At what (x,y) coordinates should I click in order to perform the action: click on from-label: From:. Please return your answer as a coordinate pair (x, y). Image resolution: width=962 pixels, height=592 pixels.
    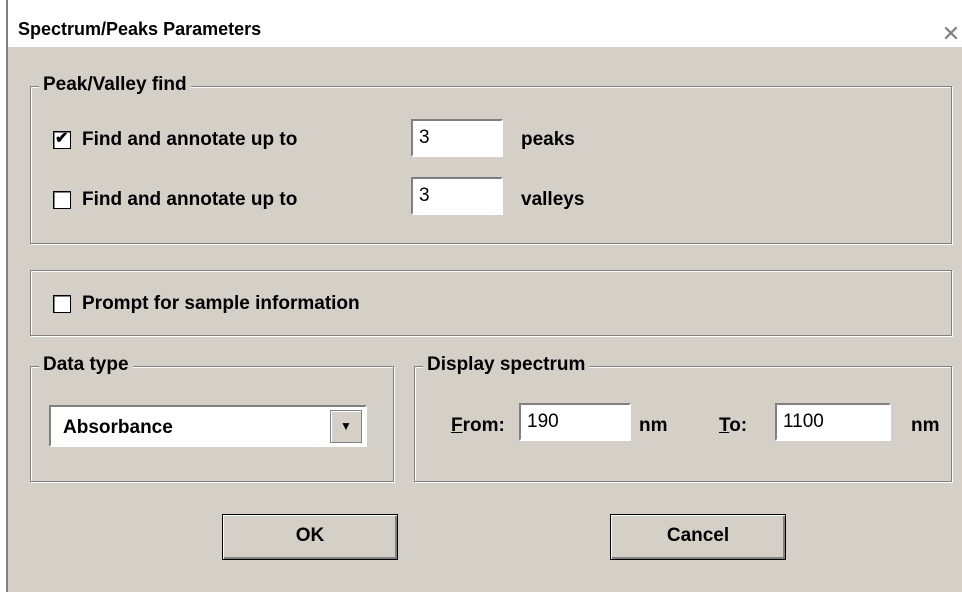
    Looking at the image, I should click on (478, 425).